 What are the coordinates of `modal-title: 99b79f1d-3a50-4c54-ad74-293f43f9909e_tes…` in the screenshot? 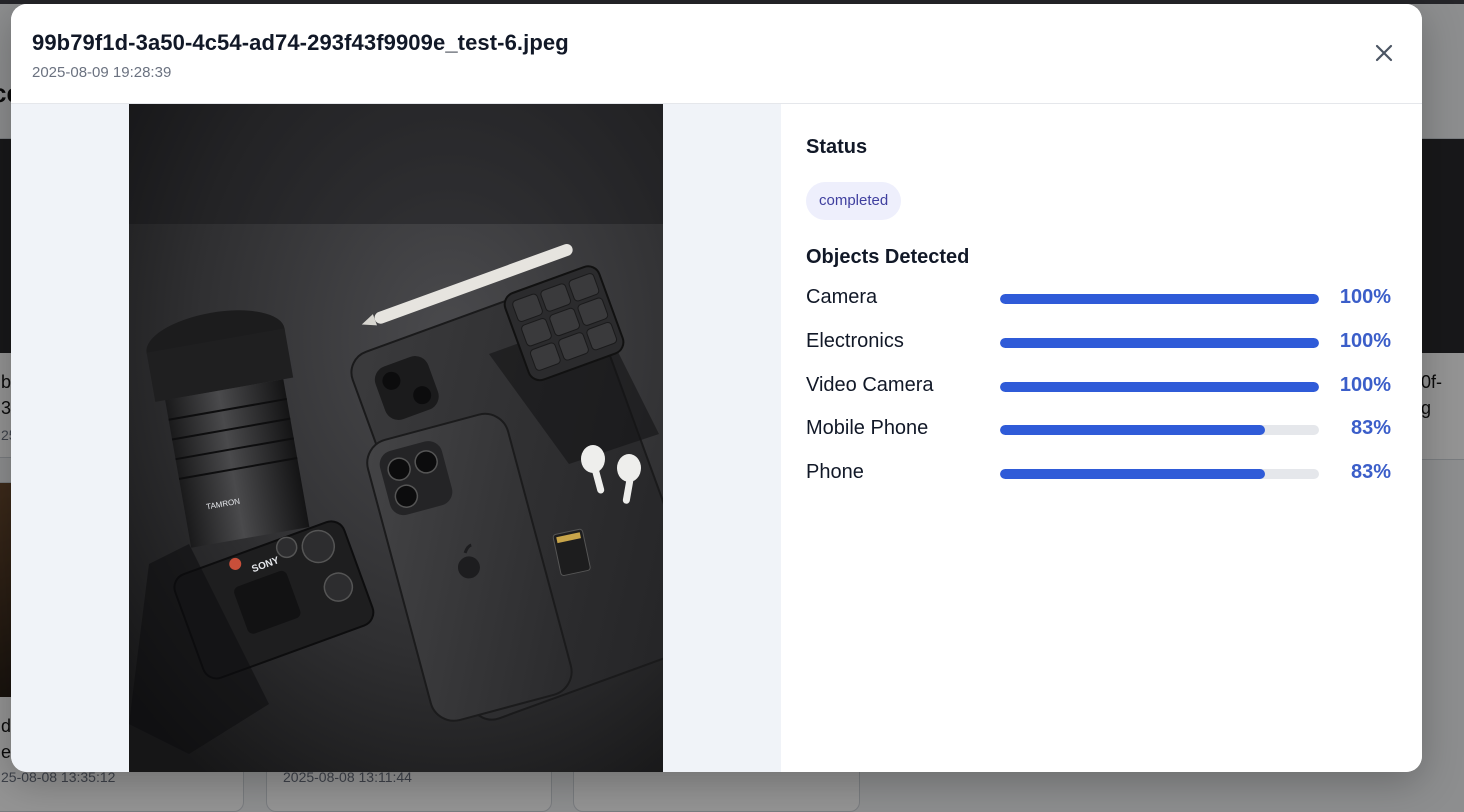 It's located at (300, 42).